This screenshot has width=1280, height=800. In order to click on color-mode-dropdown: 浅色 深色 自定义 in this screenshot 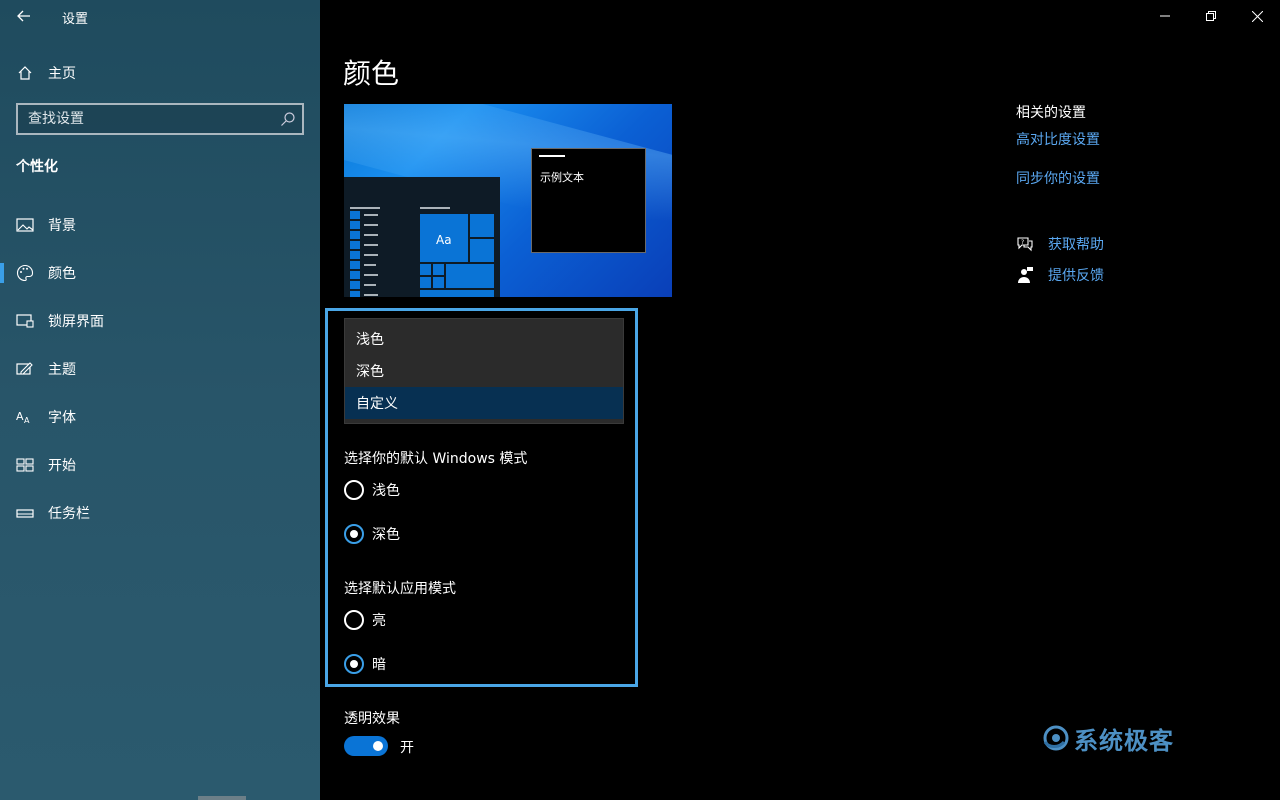, I will do `click(484, 371)`.